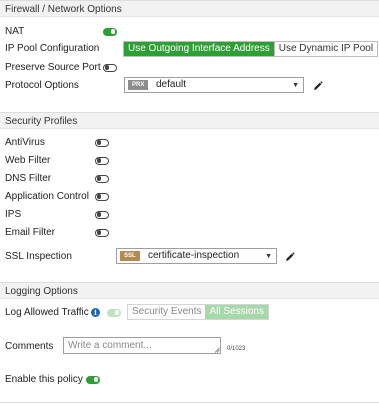 The height and width of the screenshot is (405, 379). I want to click on enable-policy-row: Enable this policy, so click(60, 380).